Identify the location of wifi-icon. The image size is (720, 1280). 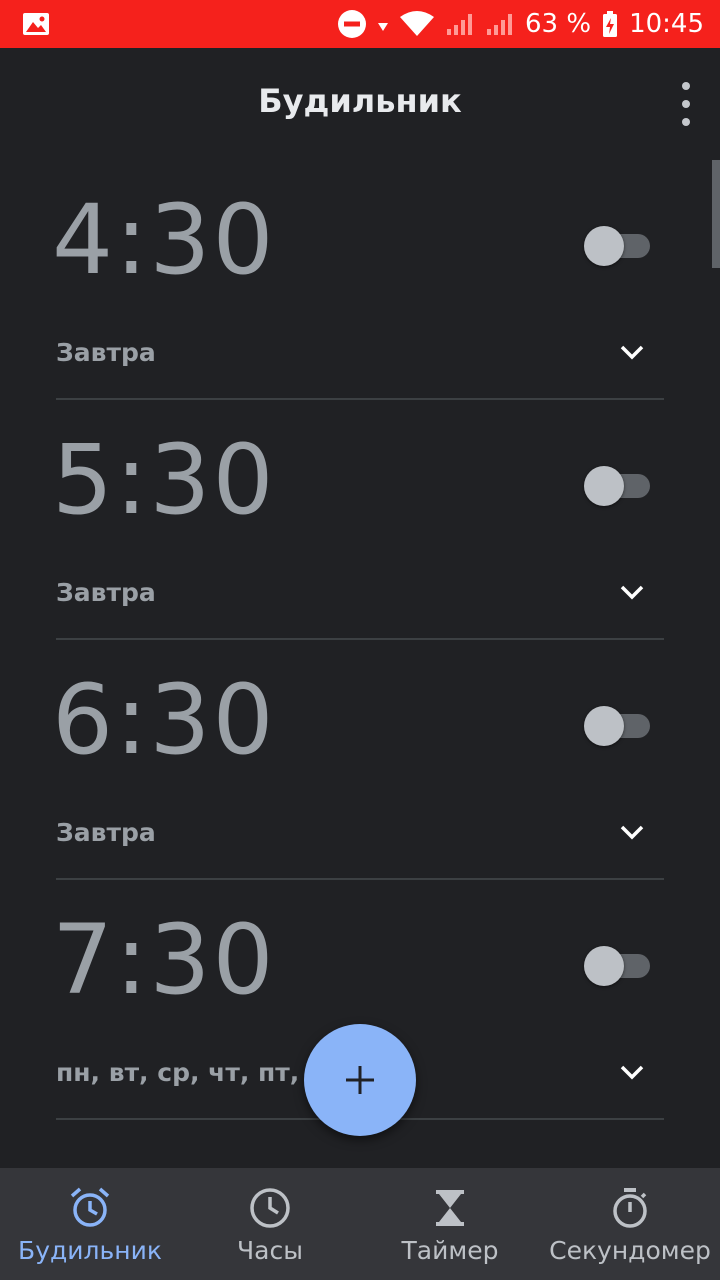
(417, 23).